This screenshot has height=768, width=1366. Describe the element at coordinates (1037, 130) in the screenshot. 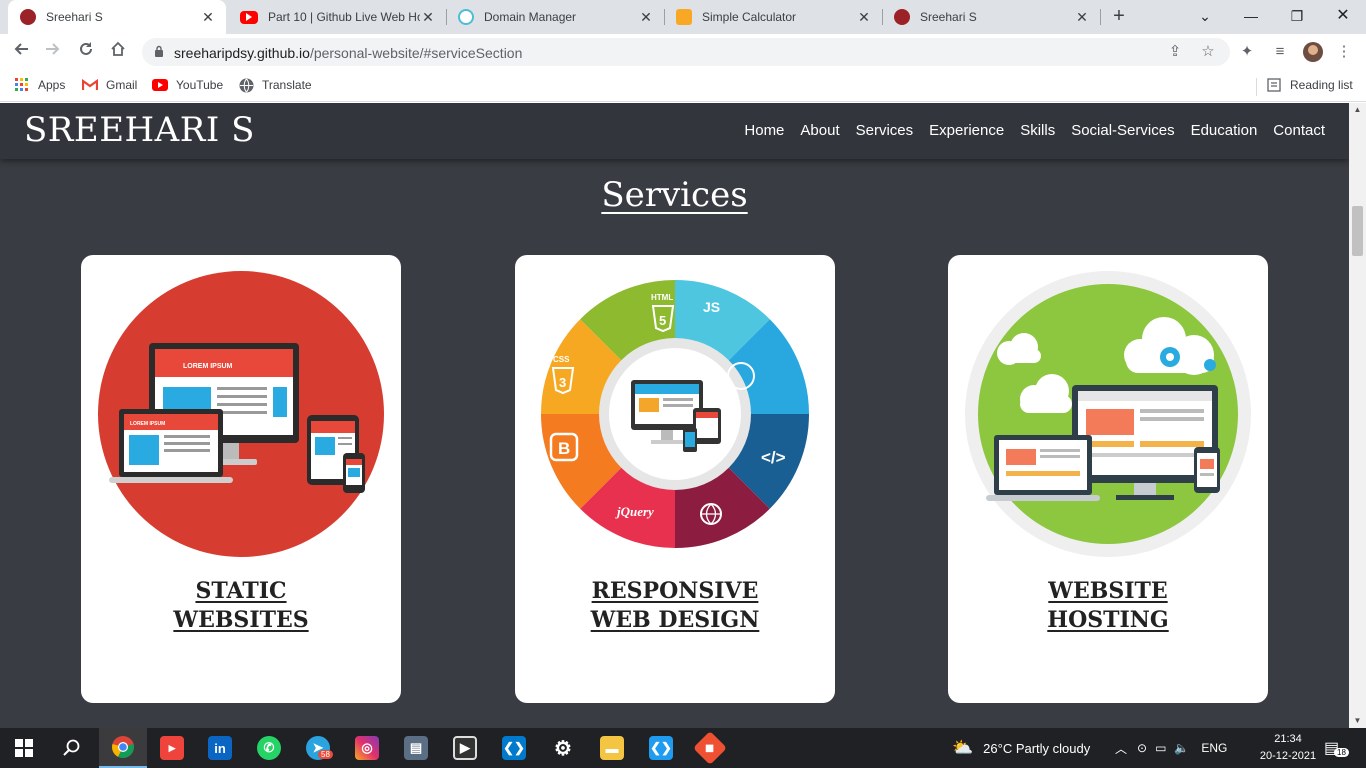

I see `nav-skills: Skills` at that location.